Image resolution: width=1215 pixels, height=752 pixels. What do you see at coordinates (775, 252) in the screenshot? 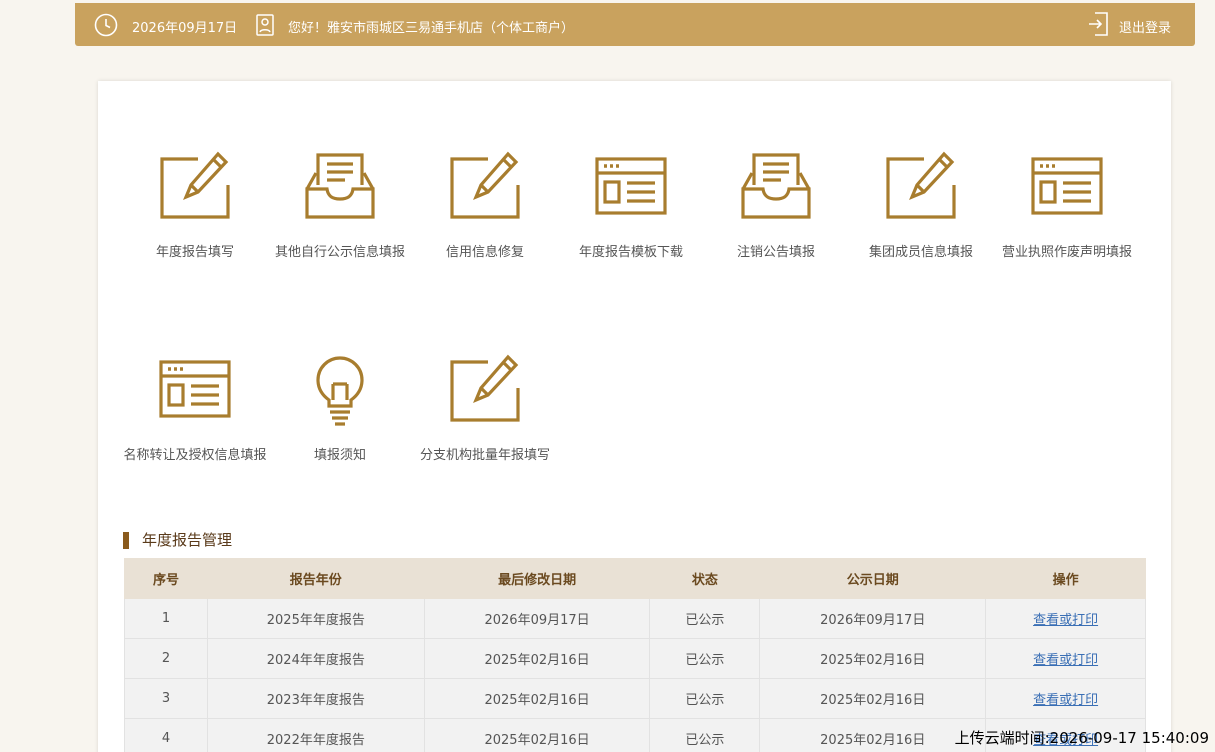
I see `tile-label: 注销公告填报` at bounding box center [775, 252].